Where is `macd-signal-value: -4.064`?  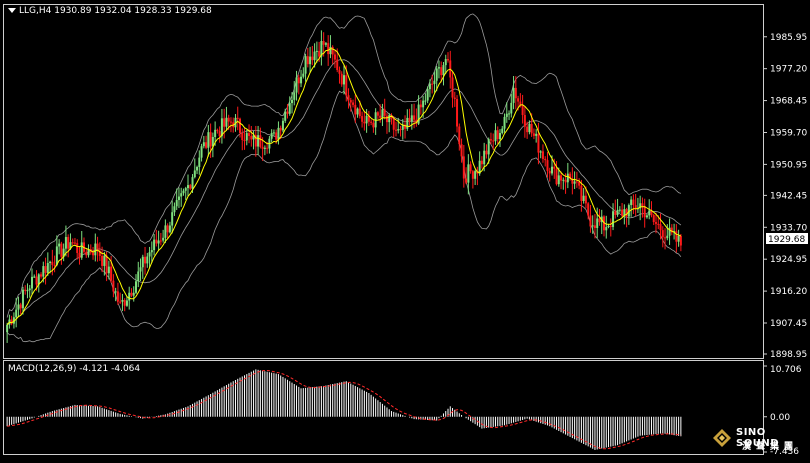
macd-signal-value: -4.064 is located at coordinates (126, 369).